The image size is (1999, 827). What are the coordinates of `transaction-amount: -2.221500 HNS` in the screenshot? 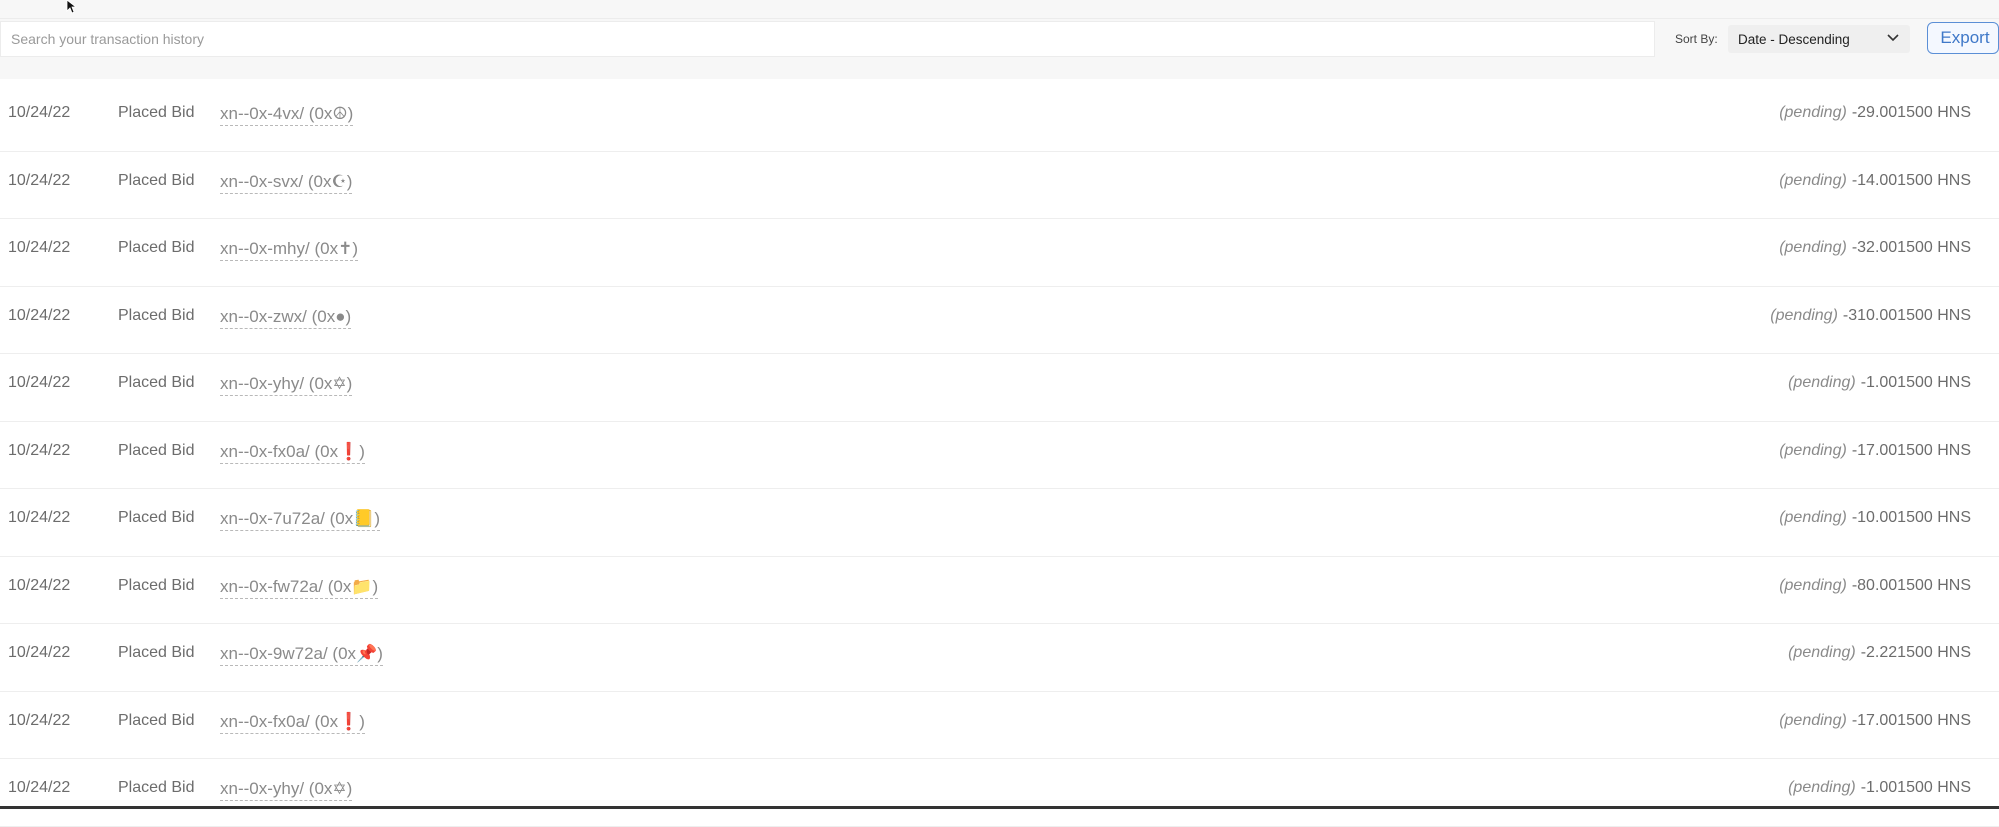 It's located at (1915, 652).